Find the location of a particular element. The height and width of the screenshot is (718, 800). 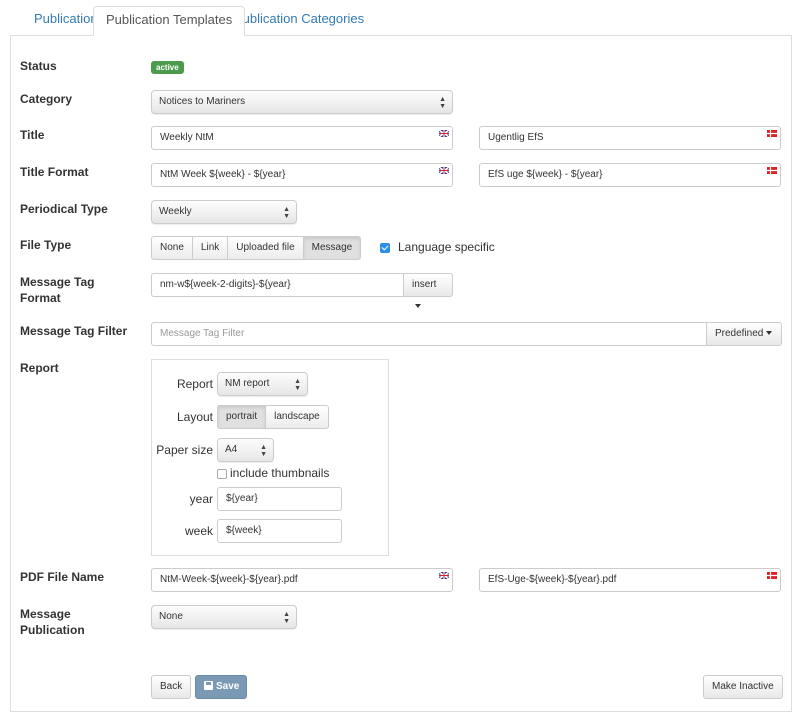

message-tag-filter-input: Message Tag Filter is located at coordinates (429, 334).